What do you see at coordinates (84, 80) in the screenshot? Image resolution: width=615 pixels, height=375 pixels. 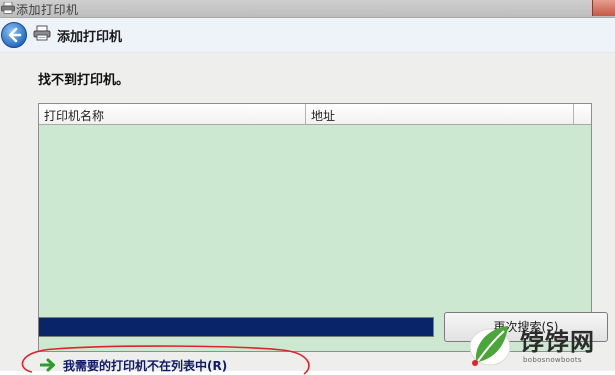 I see `status-message: 找不到打印机。` at bounding box center [84, 80].